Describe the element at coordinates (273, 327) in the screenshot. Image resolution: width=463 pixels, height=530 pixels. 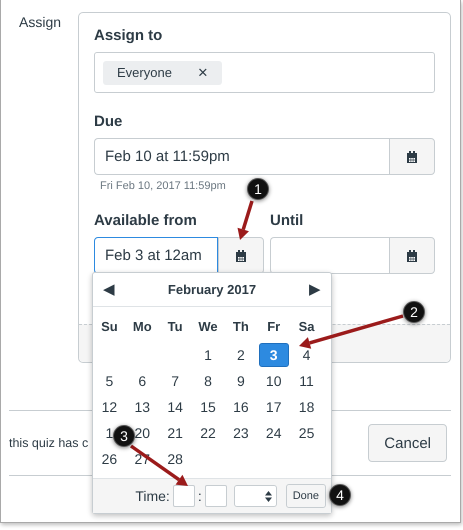
I see `weekday-label: Fr` at that location.